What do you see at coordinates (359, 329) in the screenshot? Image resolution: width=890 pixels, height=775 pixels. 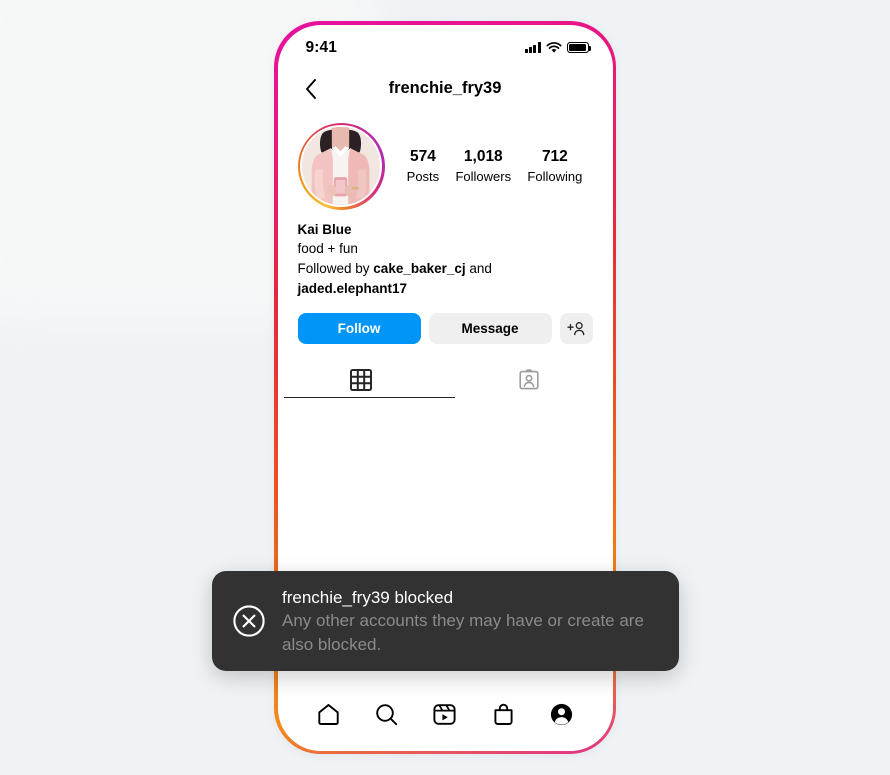 I see `follow-button: Follow` at bounding box center [359, 329].